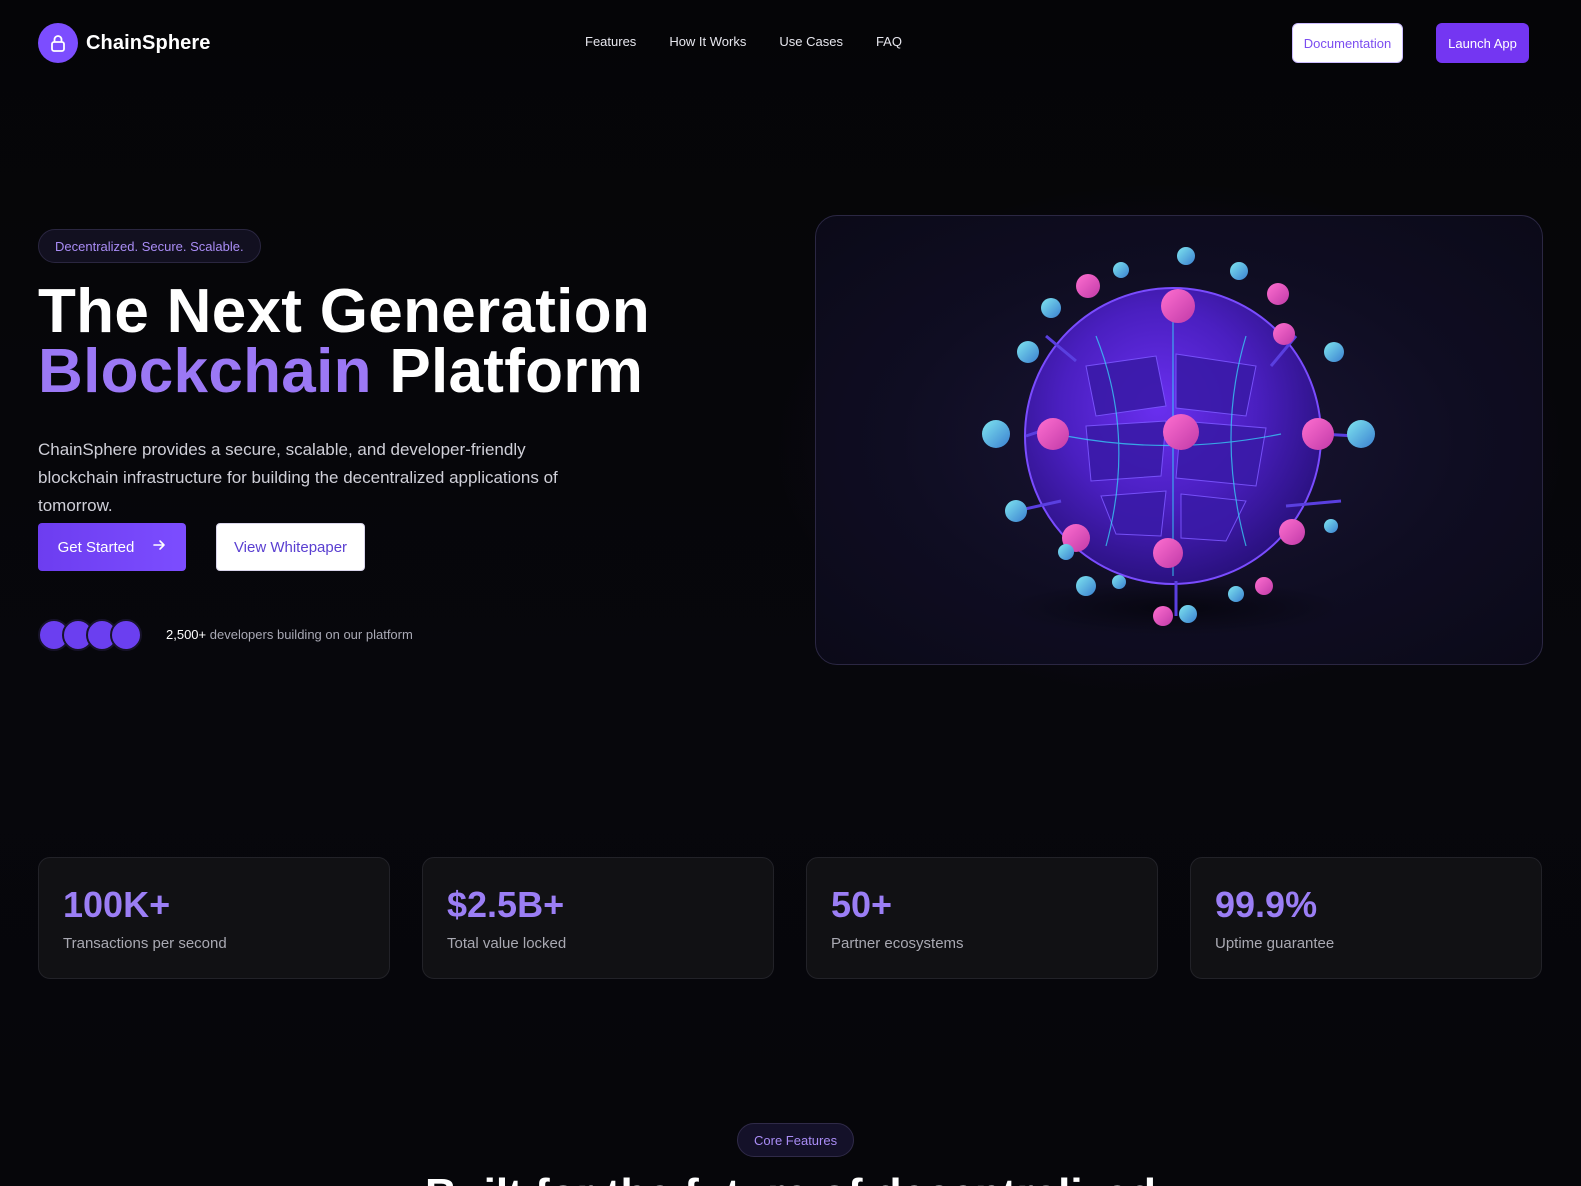  What do you see at coordinates (796, 1140) in the screenshot?
I see `features-badge: Core Features` at bounding box center [796, 1140].